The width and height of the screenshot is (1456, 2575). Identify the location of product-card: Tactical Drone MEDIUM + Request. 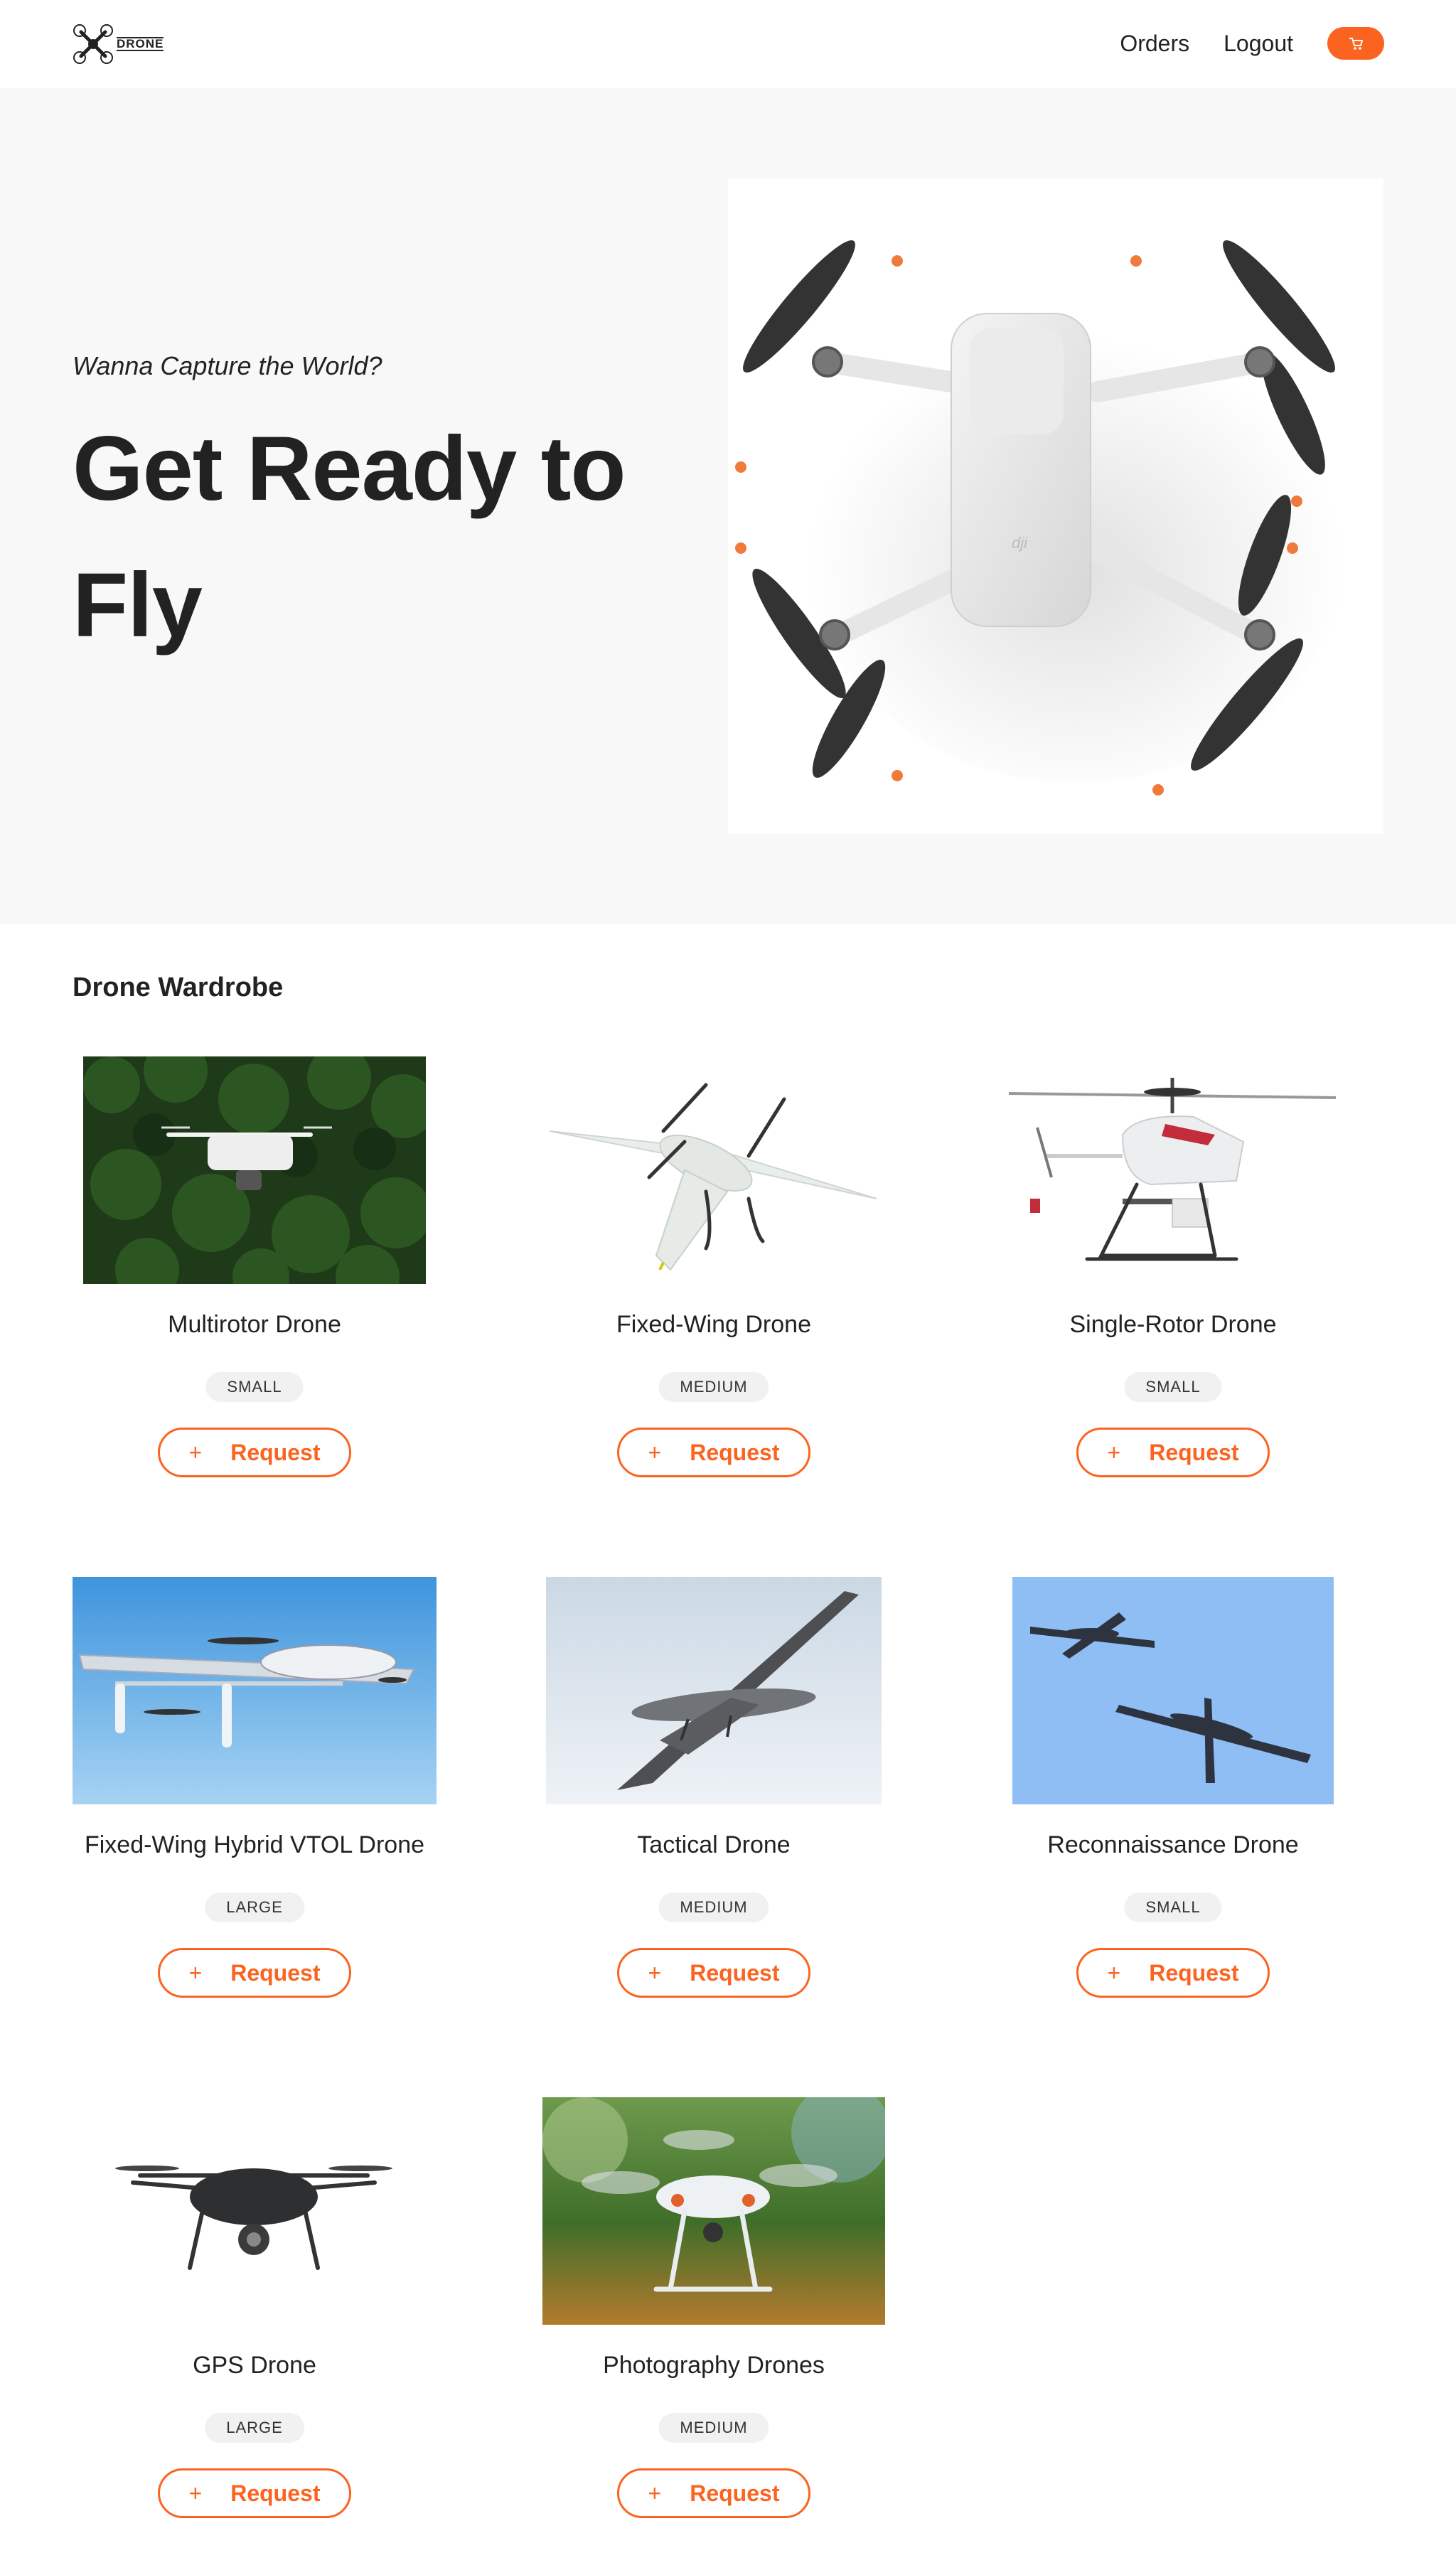
(714, 1804).